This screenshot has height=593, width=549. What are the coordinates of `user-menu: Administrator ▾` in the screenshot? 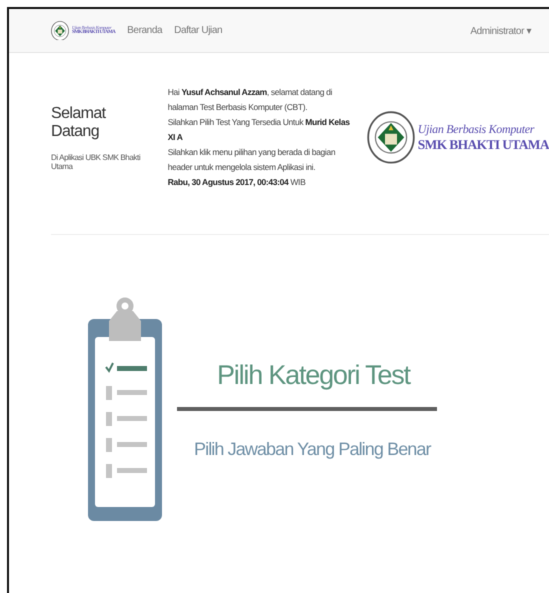 It's located at (500, 30).